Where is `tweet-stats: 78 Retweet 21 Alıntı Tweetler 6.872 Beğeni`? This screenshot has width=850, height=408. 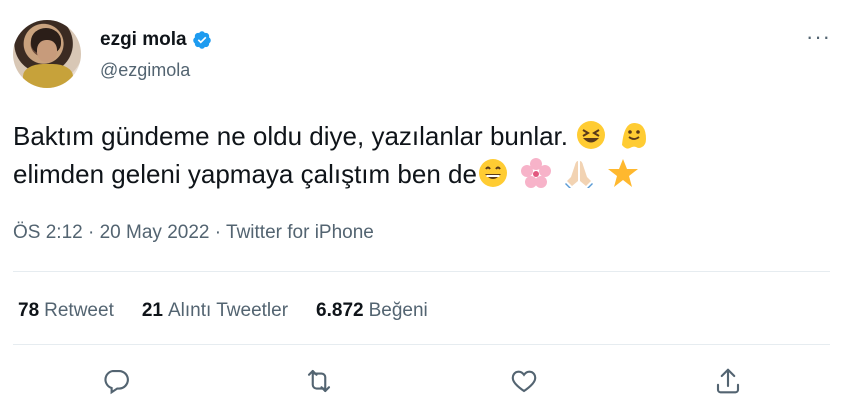
tweet-stats: 78 Retweet 21 Alıntı Tweetler 6.872 Beğeni is located at coordinates (237, 311).